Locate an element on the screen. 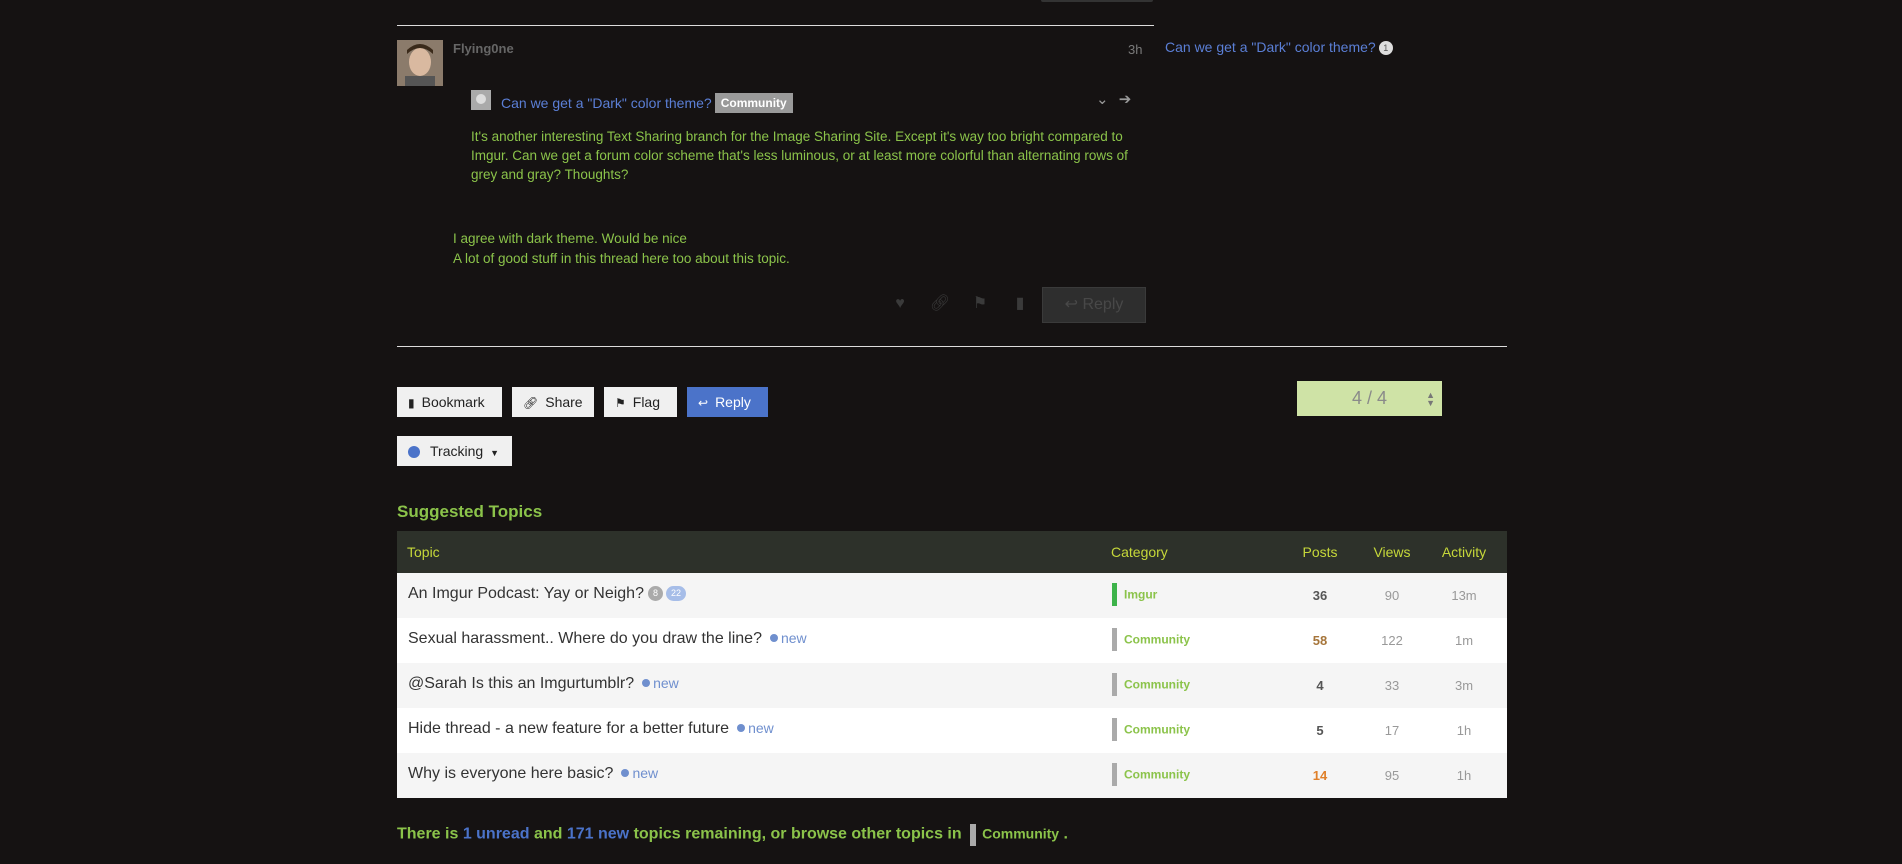 This screenshot has height=864, width=1902. footer-category-link: Community is located at coordinates (1014, 835).